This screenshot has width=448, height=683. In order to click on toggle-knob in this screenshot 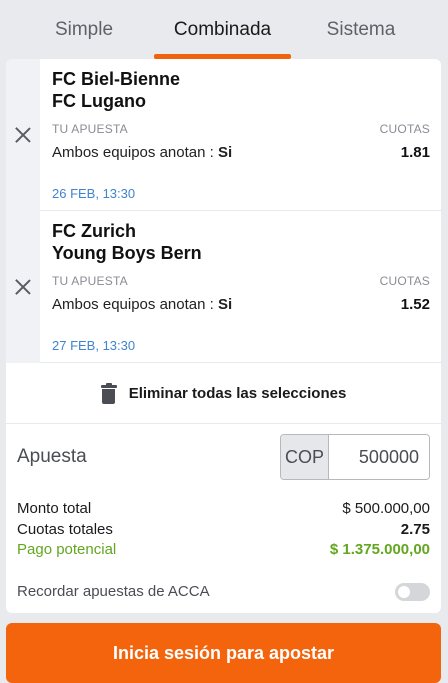, I will do `click(404, 592)`.